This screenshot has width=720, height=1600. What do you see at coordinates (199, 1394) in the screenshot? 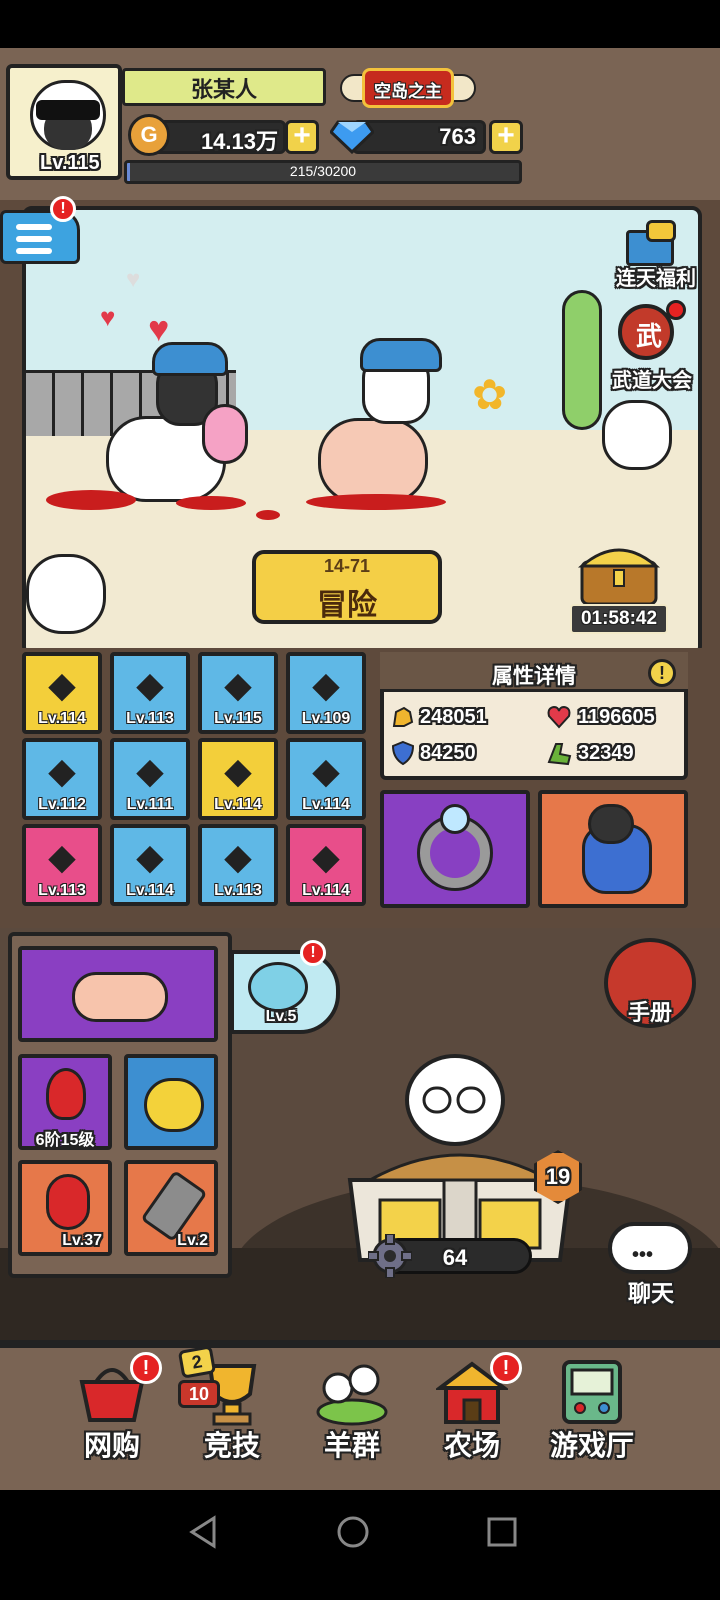
I see `arena-badge-bottom: 10` at bounding box center [199, 1394].